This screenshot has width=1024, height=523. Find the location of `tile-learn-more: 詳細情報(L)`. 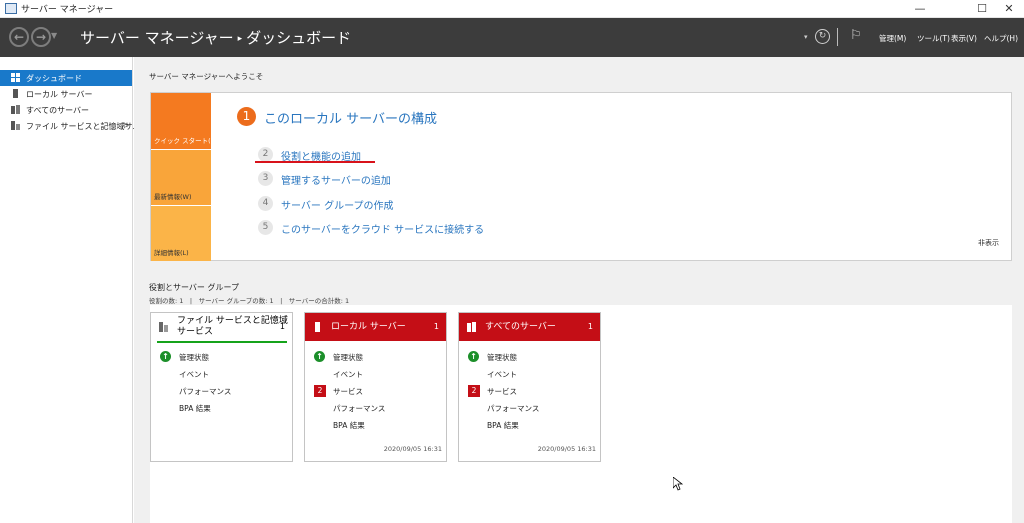

tile-learn-more: 詳細情報(L) is located at coordinates (181, 233).